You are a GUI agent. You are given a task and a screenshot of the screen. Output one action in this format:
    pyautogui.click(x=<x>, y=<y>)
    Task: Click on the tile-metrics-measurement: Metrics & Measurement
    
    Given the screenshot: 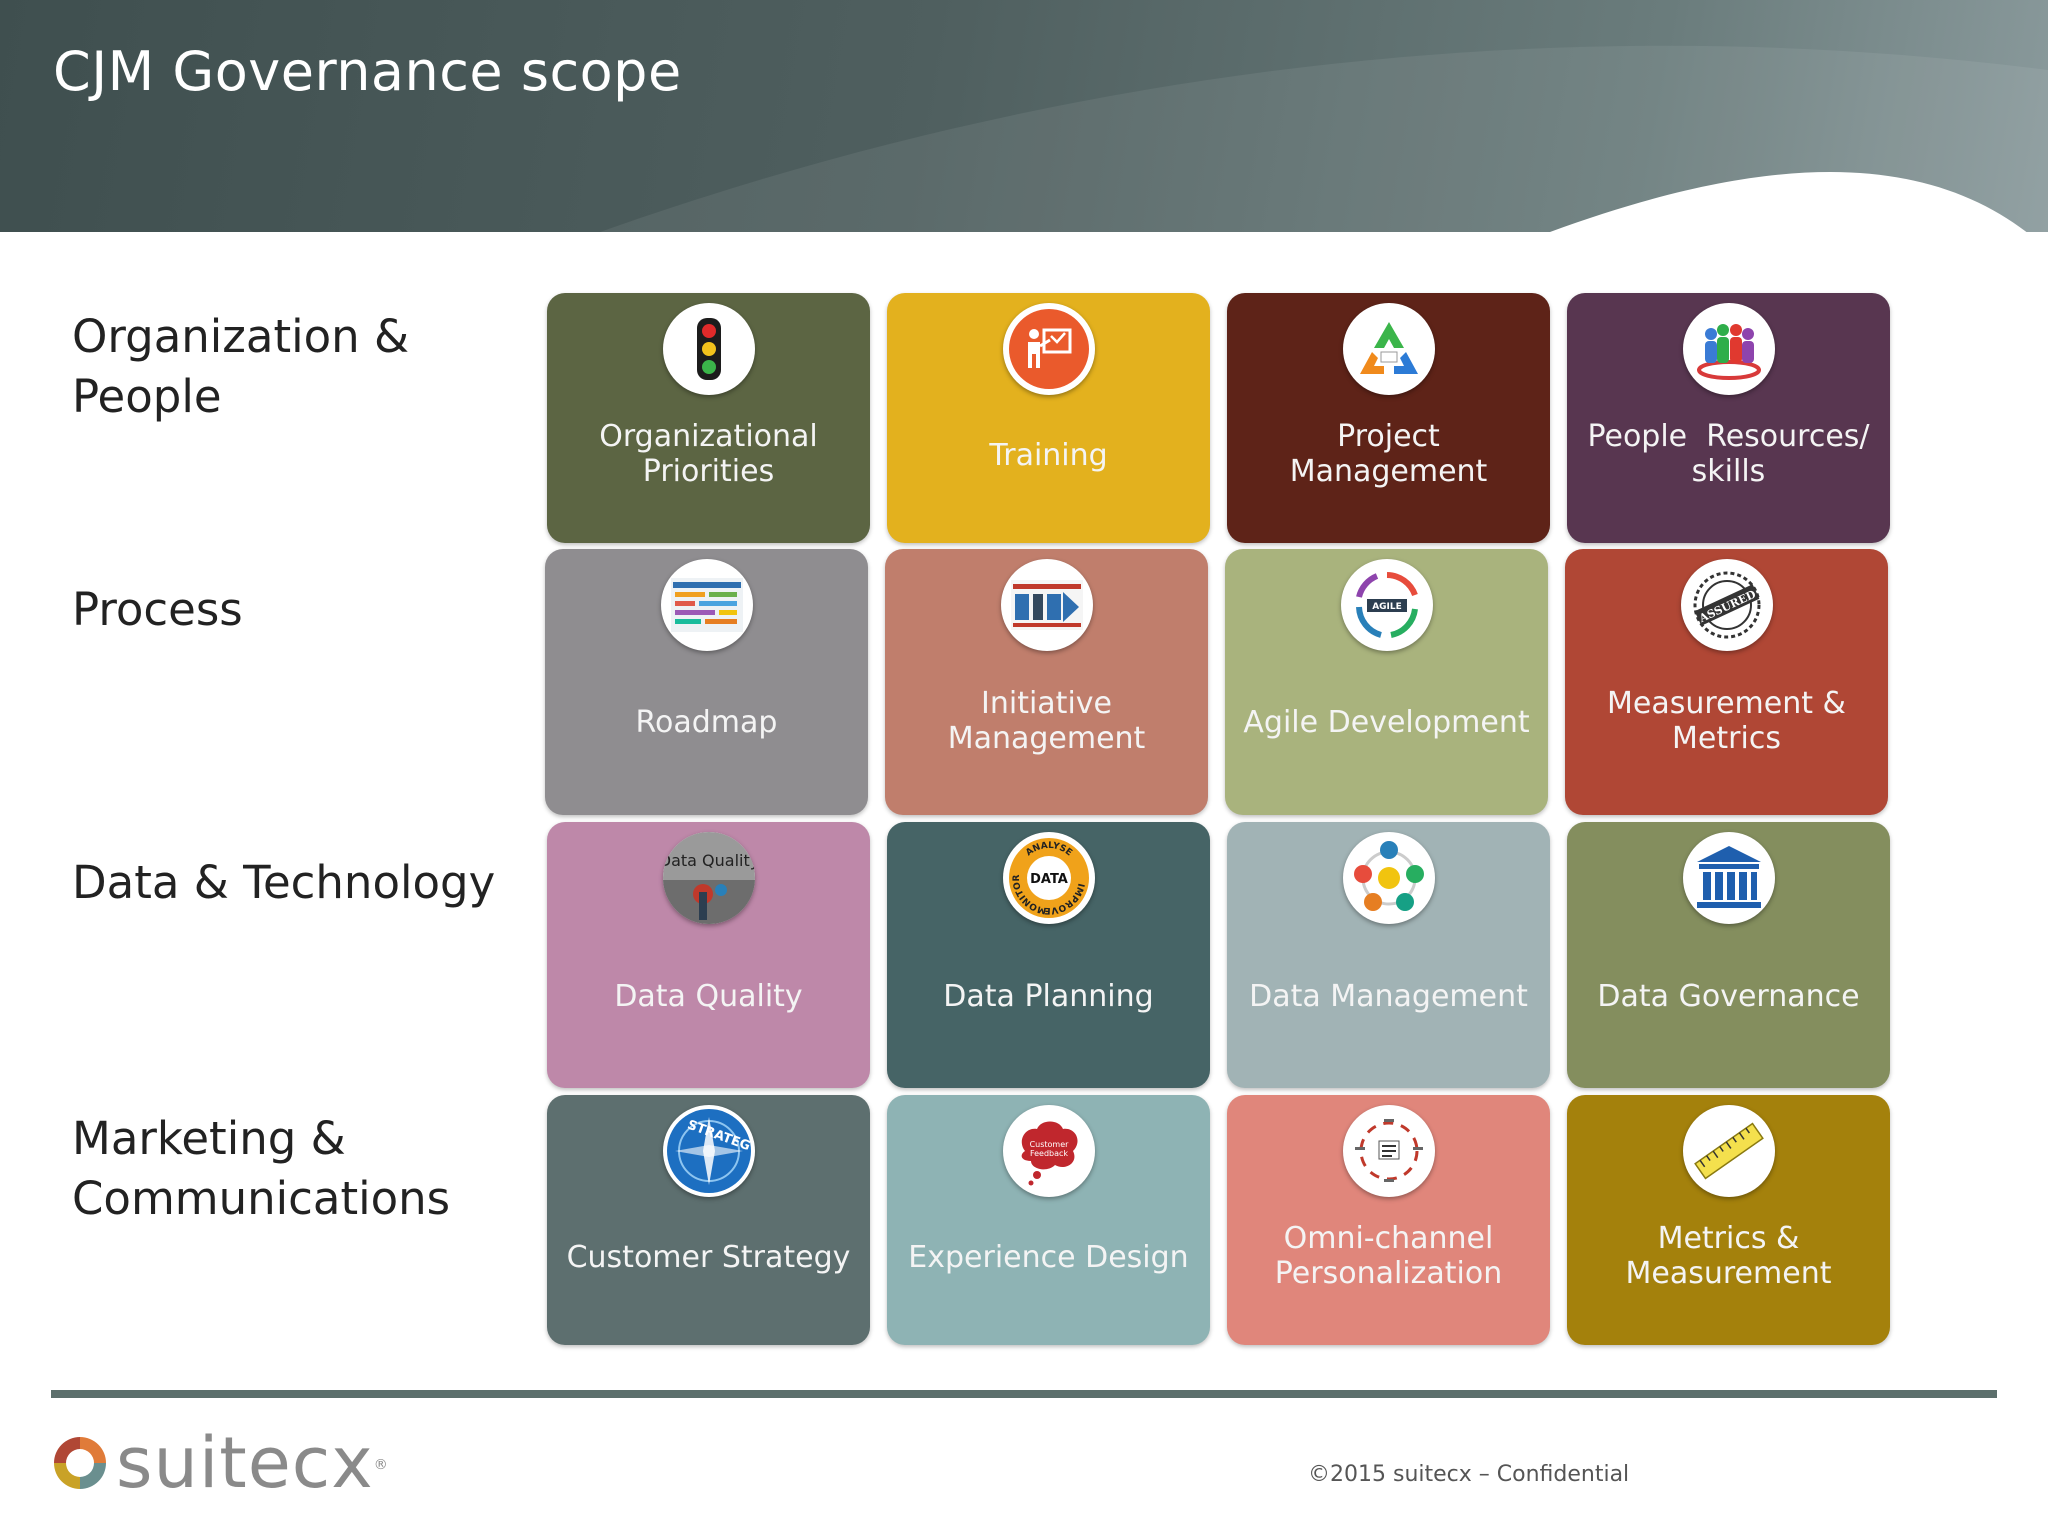 What is the action you would take?
    pyautogui.click(x=1728, y=1220)
    